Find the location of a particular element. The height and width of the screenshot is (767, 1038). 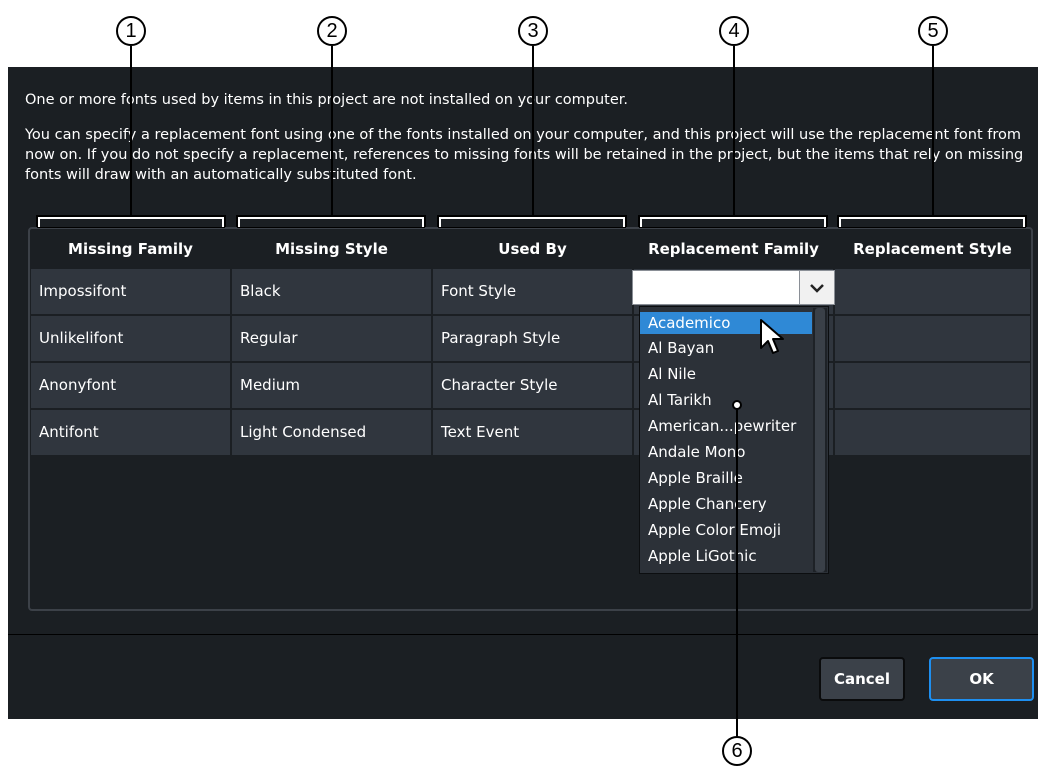

cell-missing-family: Unlikelifont is located at coordinates (130, 338).